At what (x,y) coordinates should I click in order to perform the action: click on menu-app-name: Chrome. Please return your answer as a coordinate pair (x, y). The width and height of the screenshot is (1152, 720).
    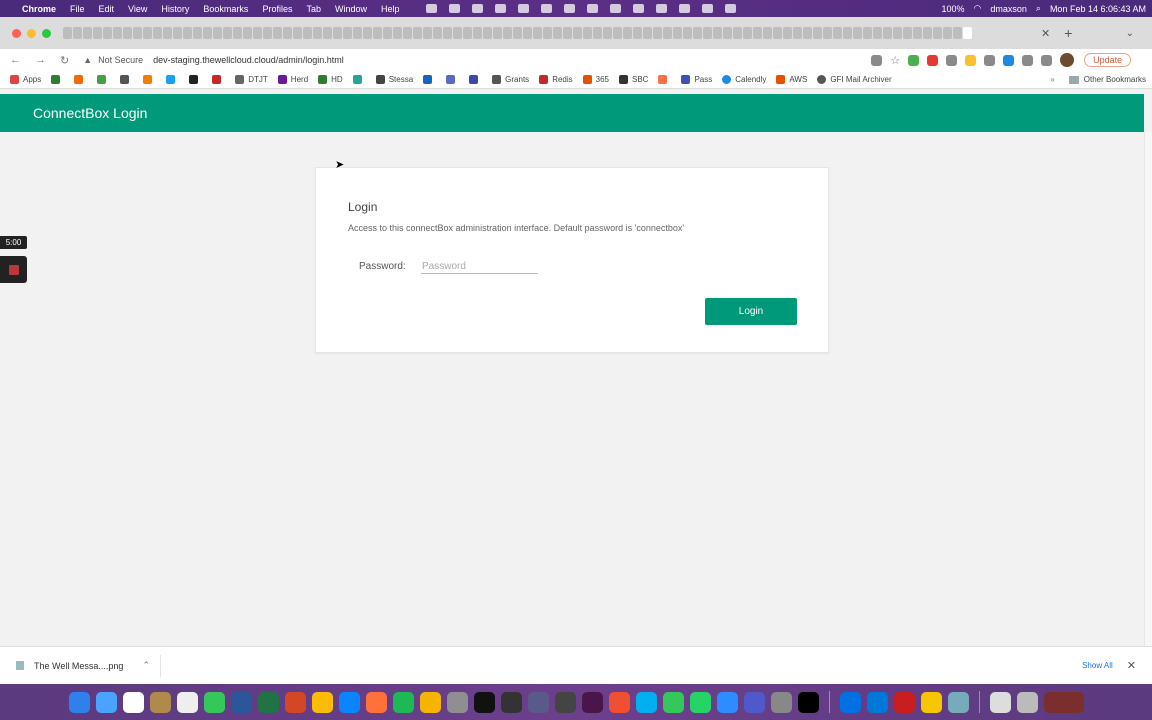
    Looking at the image, I should click on (39, 9).